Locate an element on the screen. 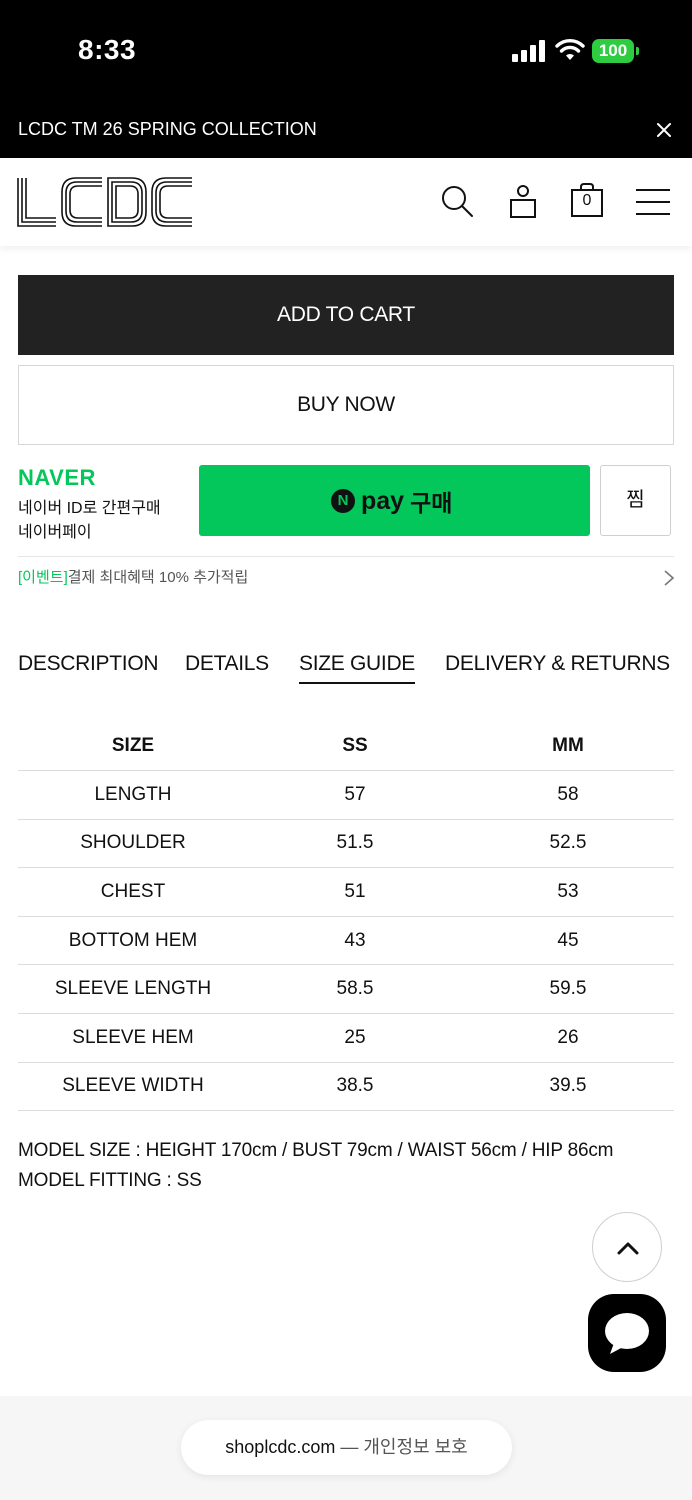 This screenshot has height=1500, width=692. site-header: 0 is located at coordinates (346, 202).